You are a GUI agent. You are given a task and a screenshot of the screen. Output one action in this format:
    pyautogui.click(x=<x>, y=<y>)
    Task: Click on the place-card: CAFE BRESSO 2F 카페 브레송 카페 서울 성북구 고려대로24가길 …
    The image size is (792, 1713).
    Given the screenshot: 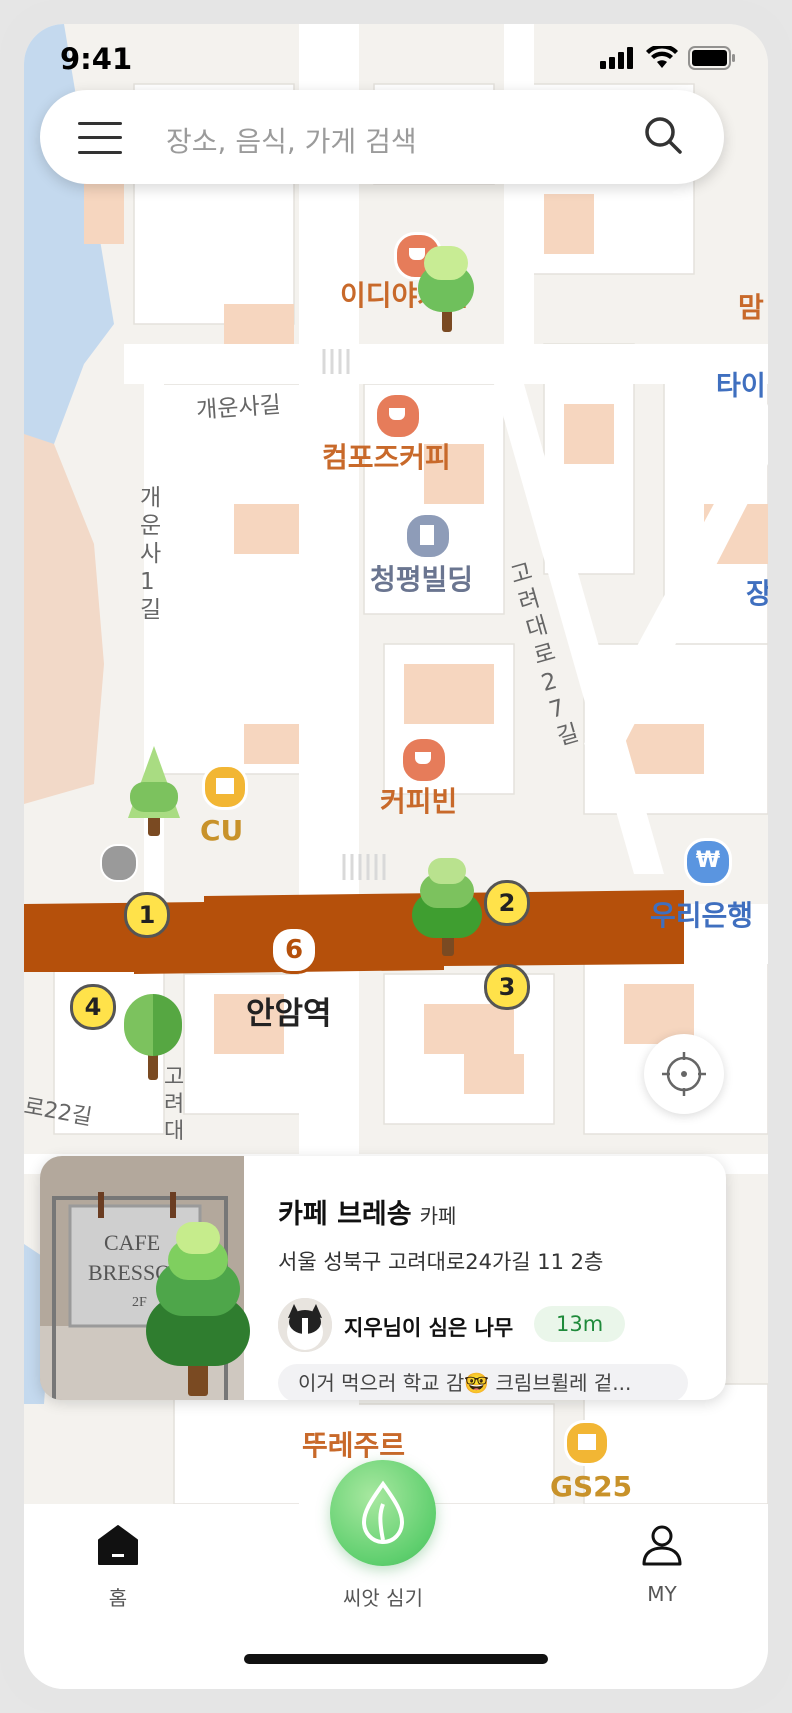 What is the action you would take?
    pyautogui.click(x=383, y=1278)
    